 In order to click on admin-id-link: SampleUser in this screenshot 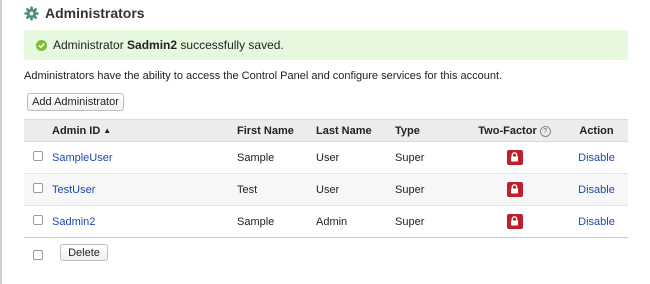, I will do `click(82, 158)`.